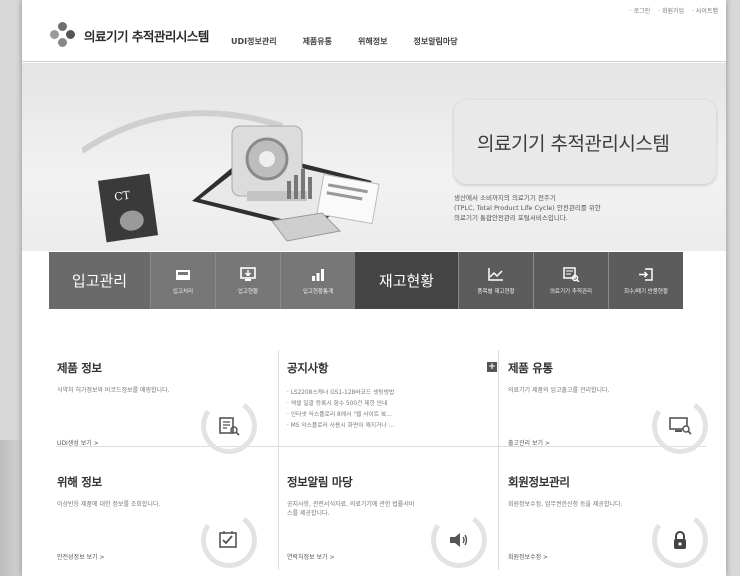 Image resolution: width=740 pixels, height=576 pixels. What do you see at coordinates (63, 35) in the screenshot?
I see `logo-dots-icon` at bounding box center [63, 35].